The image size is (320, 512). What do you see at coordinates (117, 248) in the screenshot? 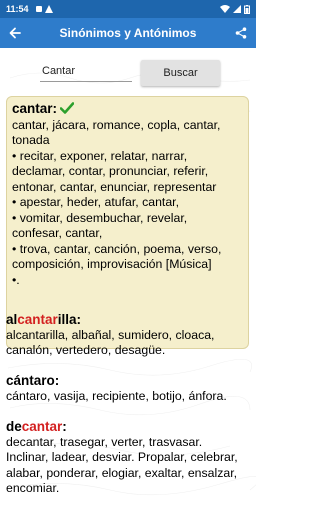
I see `entry-cantar-line: • trova, cantar, canción, poema, verso,` at bounding box center [117, 248].